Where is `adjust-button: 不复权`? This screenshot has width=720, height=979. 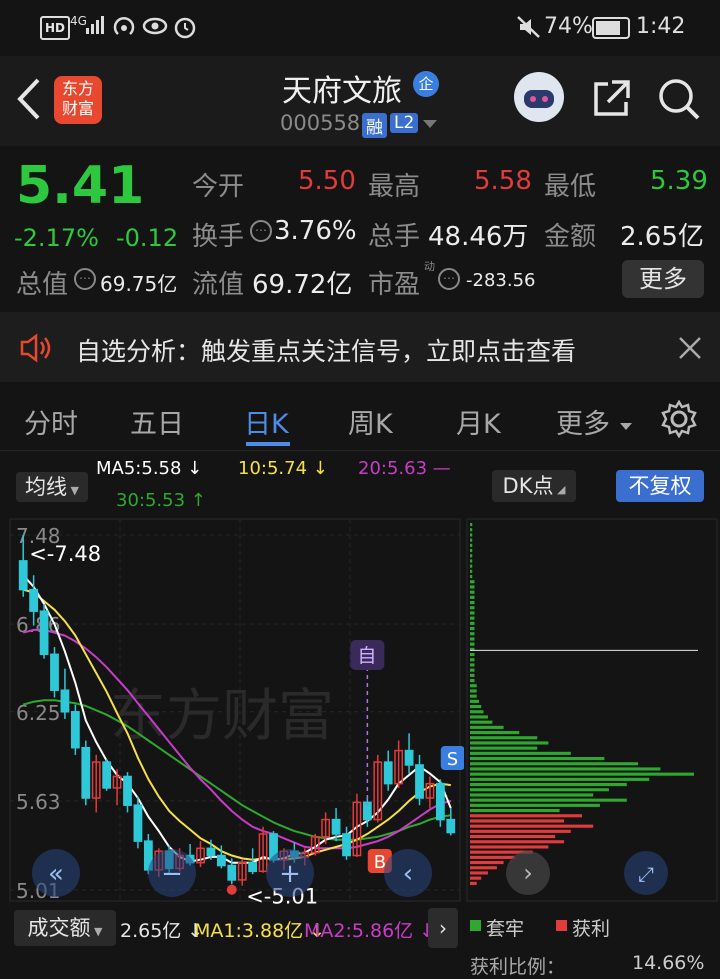 adjust-button: 不复权 is located at coordinates (660, 486).